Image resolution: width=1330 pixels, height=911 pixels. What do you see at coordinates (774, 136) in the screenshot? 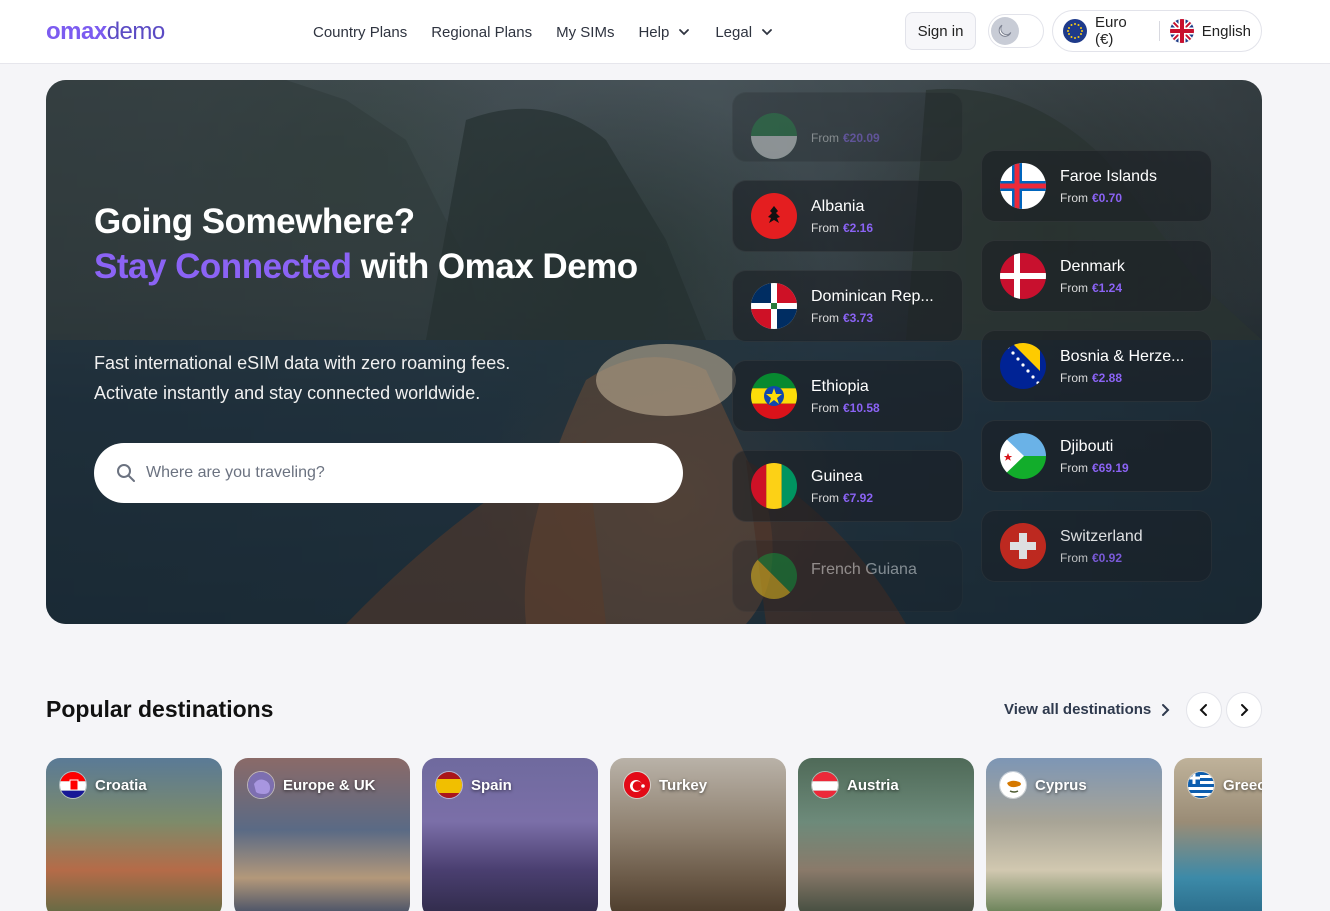
I see `country-flag-icon` at bounding box center [774, 136].